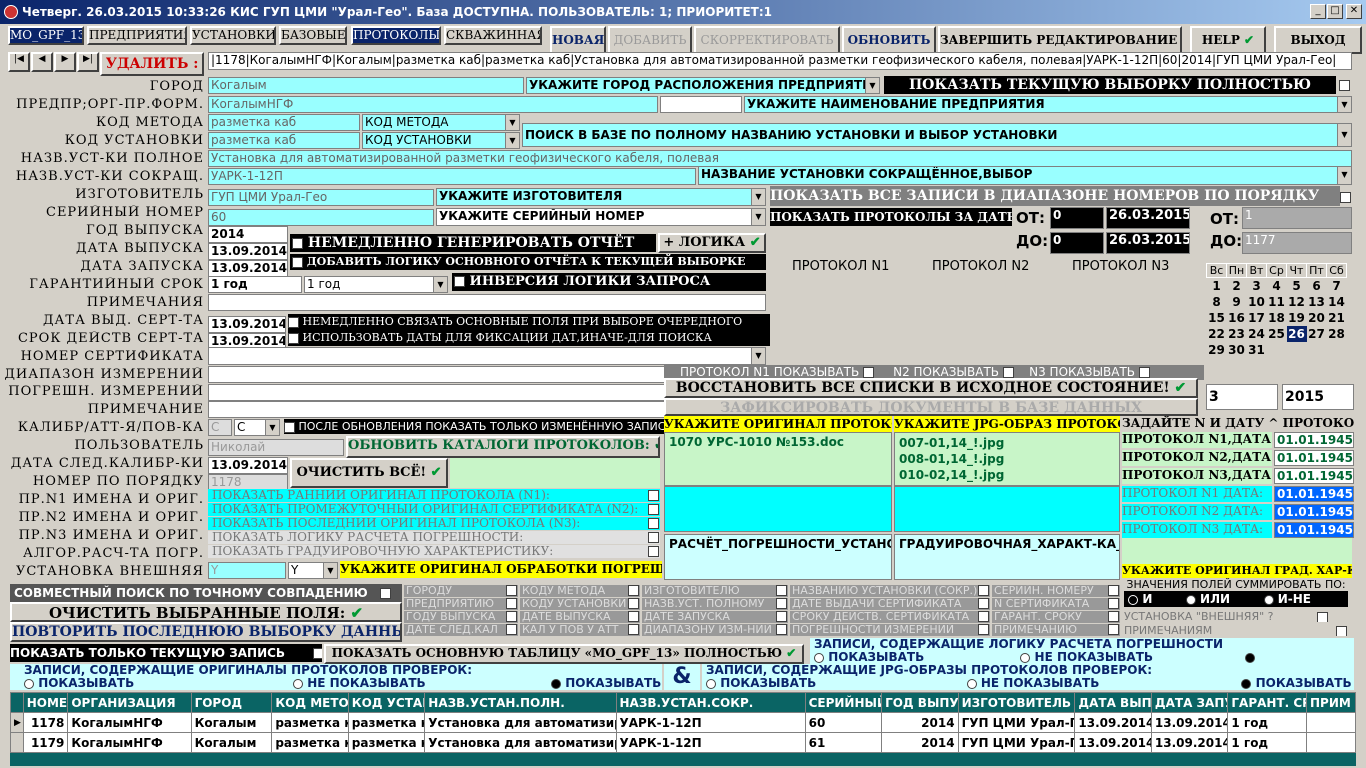  Describe the element at coordinates (711, 683) in the screenshot. I see `radio-jpg-show` at that location.